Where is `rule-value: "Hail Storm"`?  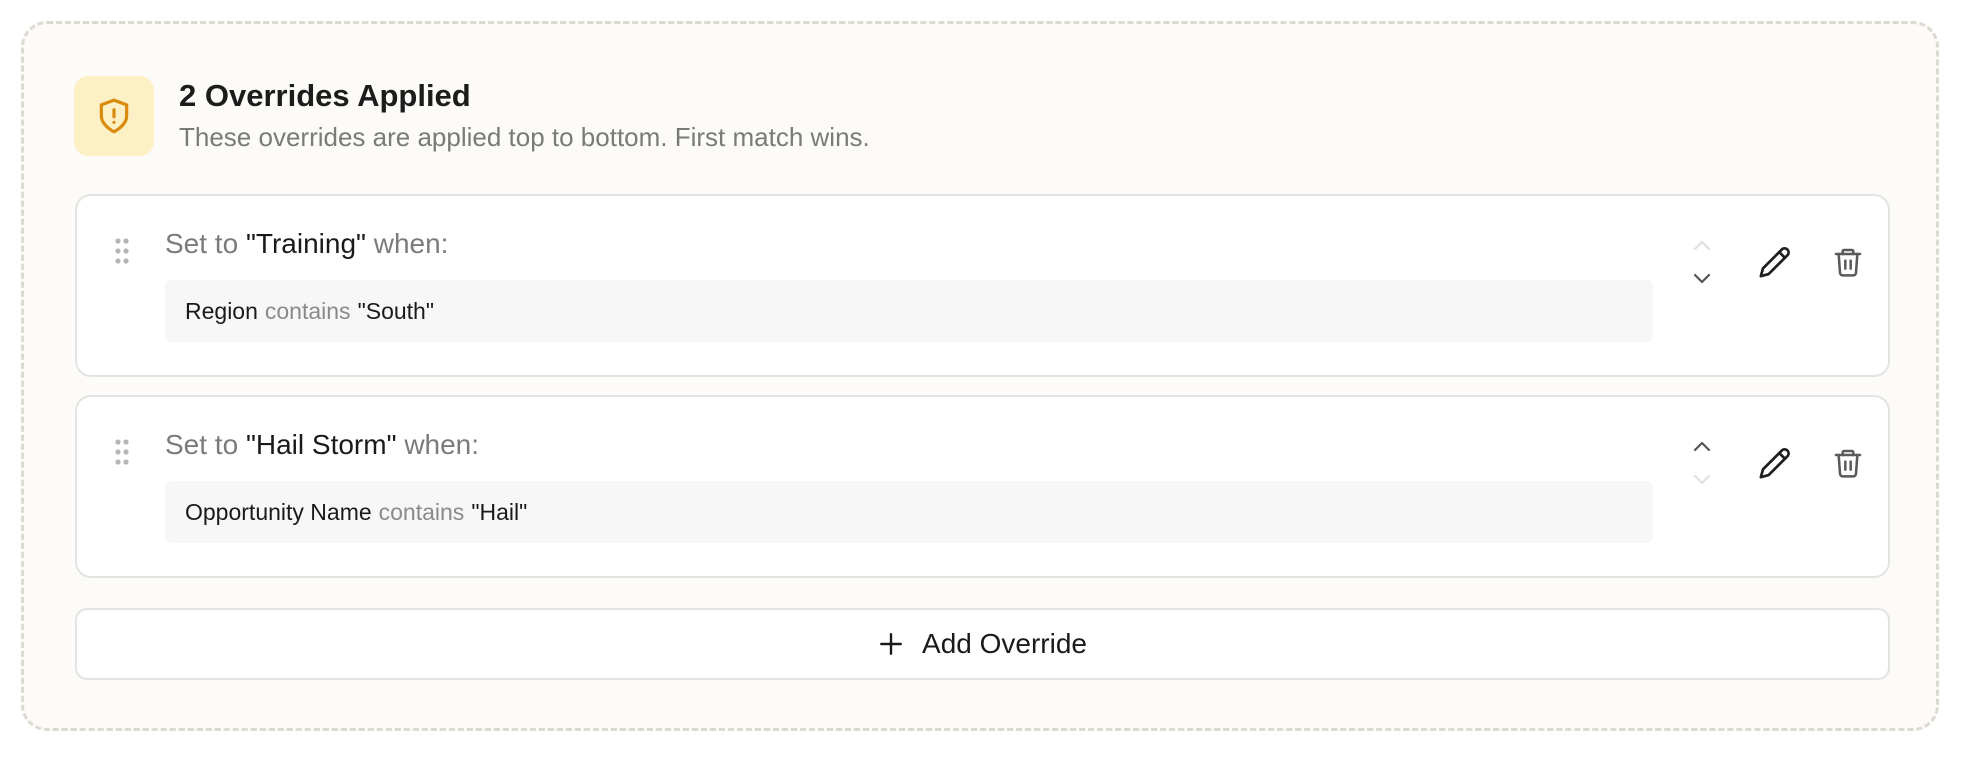 rule-value: "Hail Storm" is located at coordinates (321, 444).